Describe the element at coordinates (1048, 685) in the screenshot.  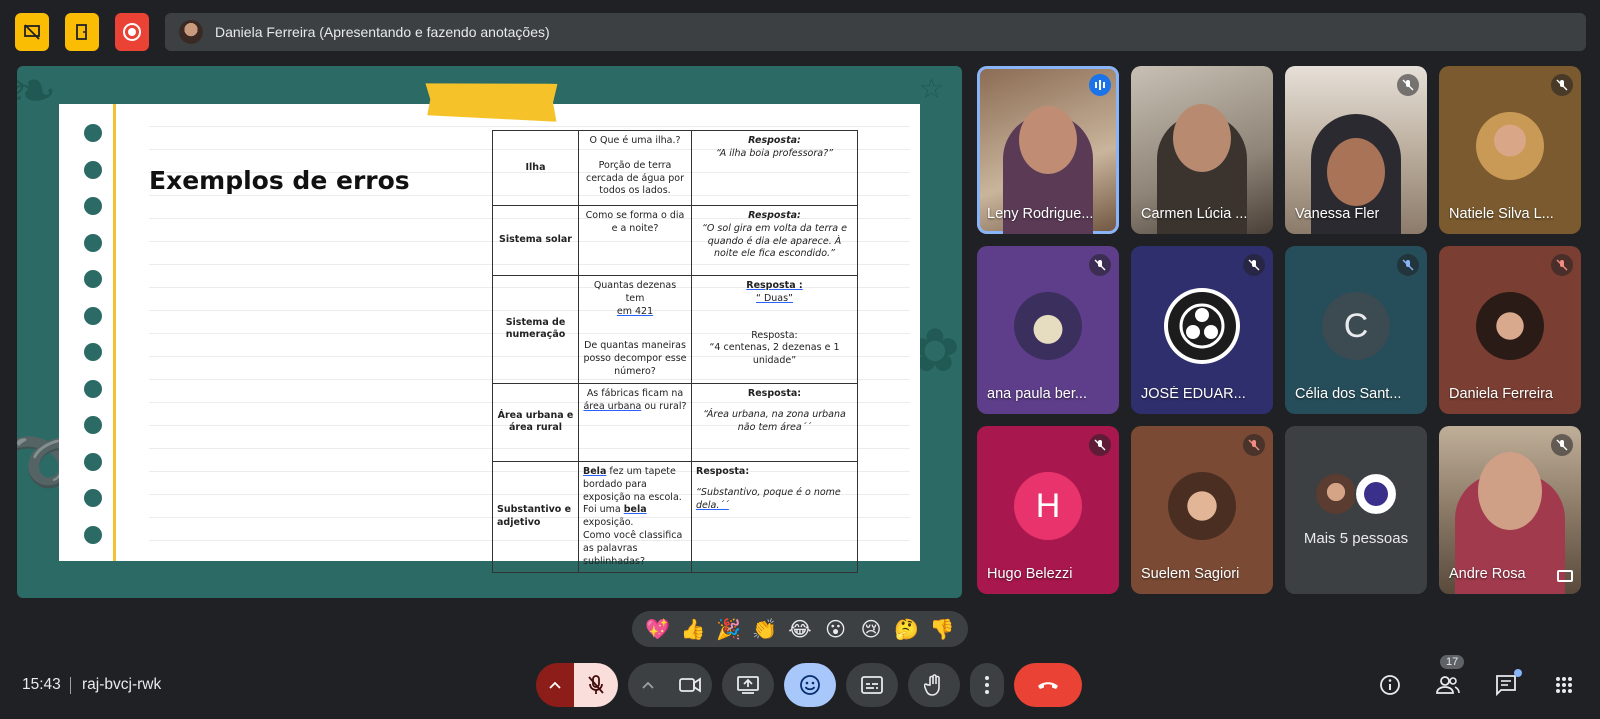
I see `leave-call-button` at that location.